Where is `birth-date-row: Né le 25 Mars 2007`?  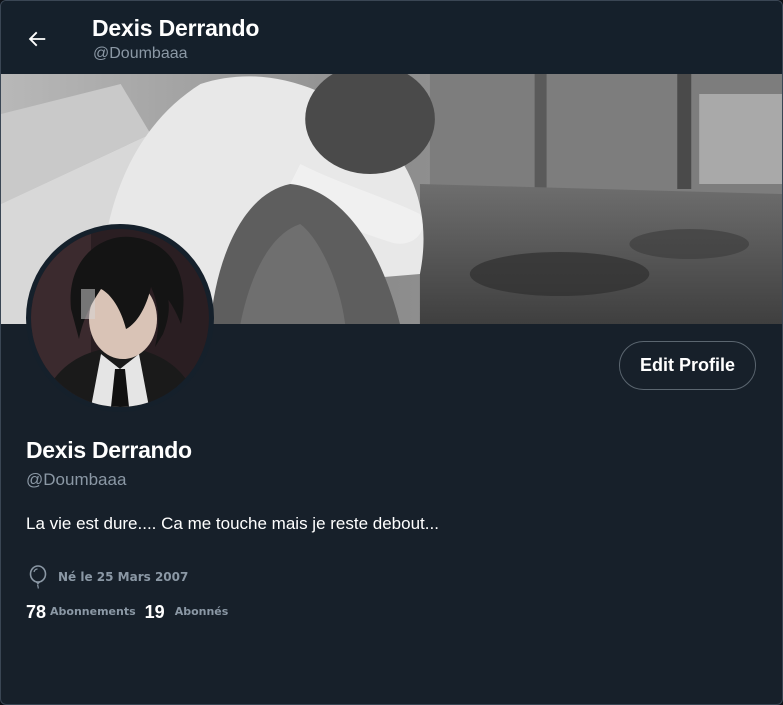 birth-date-row: Né le 25 Mars 2007 is located at coordinates (107, 577).